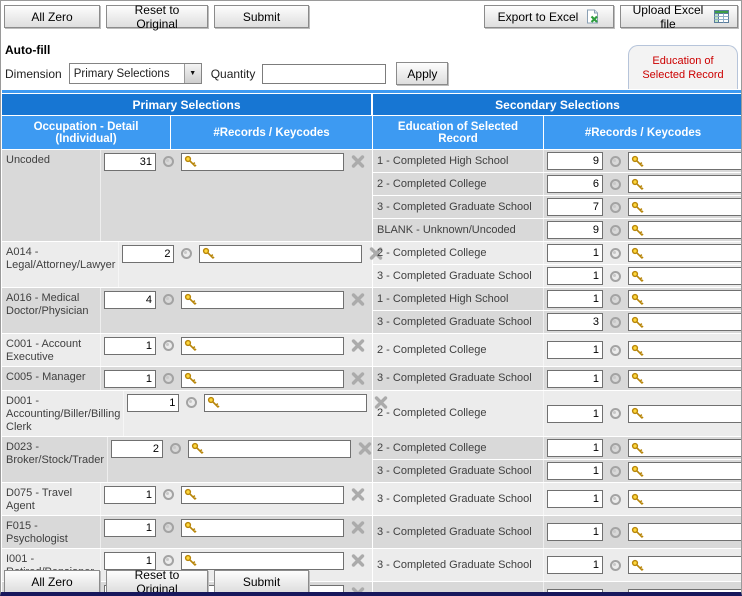 This screenshot has height=596, width=742. I want to click on submit-button-bottom: Submit, so click(261, 581).